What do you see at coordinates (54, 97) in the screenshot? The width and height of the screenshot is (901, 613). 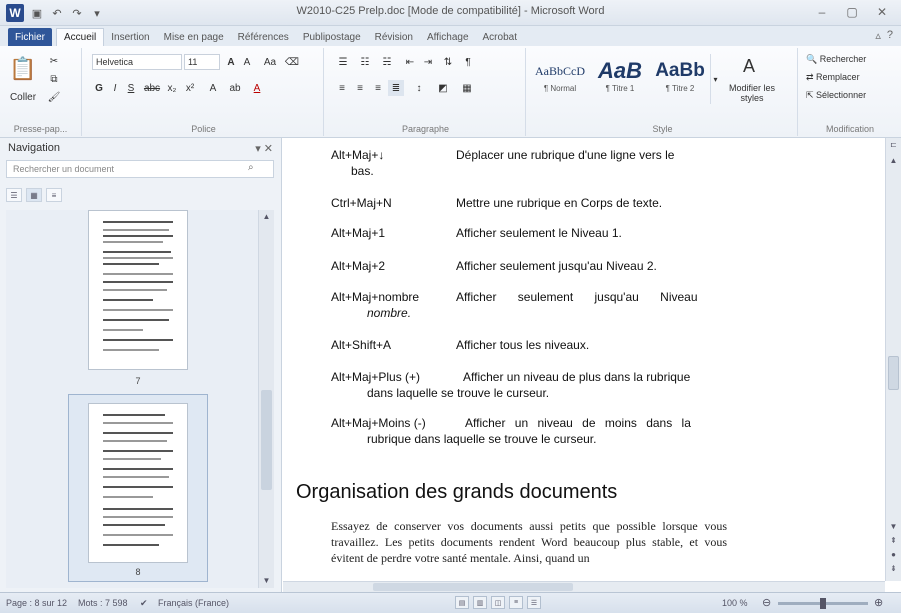 I see `format-painter-icon: 🖌` at bounding box center [54, 97].